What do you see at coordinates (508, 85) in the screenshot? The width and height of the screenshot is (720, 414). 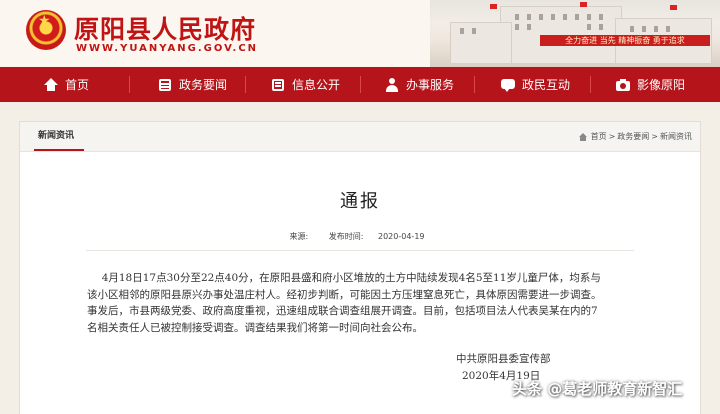 I see `chat-icon` at bounding box center [508, 85].